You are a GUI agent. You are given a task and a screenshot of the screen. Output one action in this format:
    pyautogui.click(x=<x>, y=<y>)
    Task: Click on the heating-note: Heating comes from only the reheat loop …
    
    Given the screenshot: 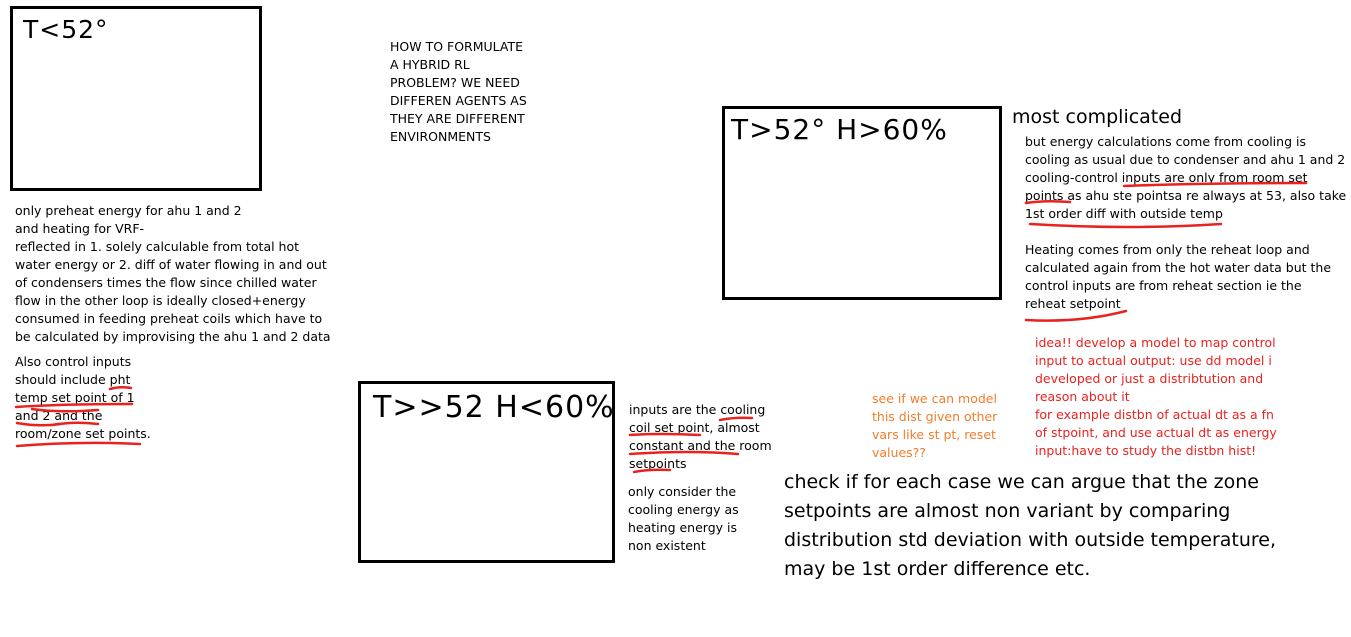 What is the action you would take?
    pyautogui.click(x=1178, y=276)
    